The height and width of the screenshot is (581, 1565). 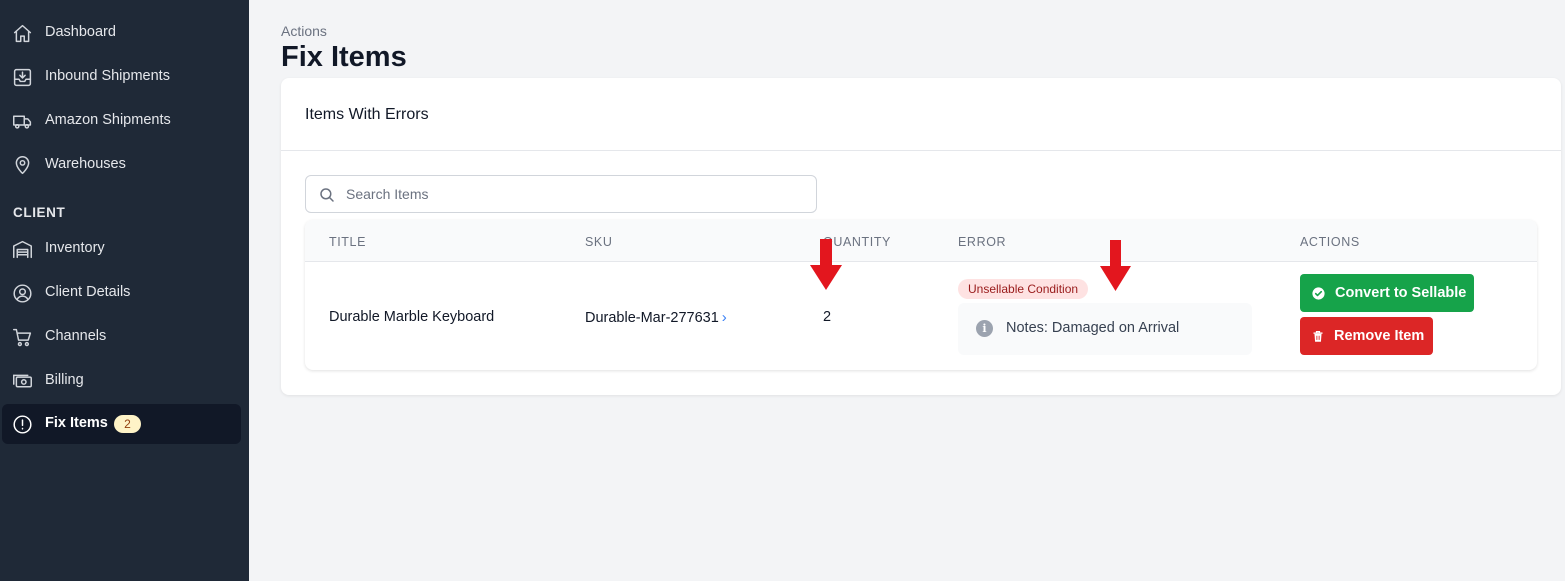 I want to click on item-quantity: 2, so click(x=827, y=317).